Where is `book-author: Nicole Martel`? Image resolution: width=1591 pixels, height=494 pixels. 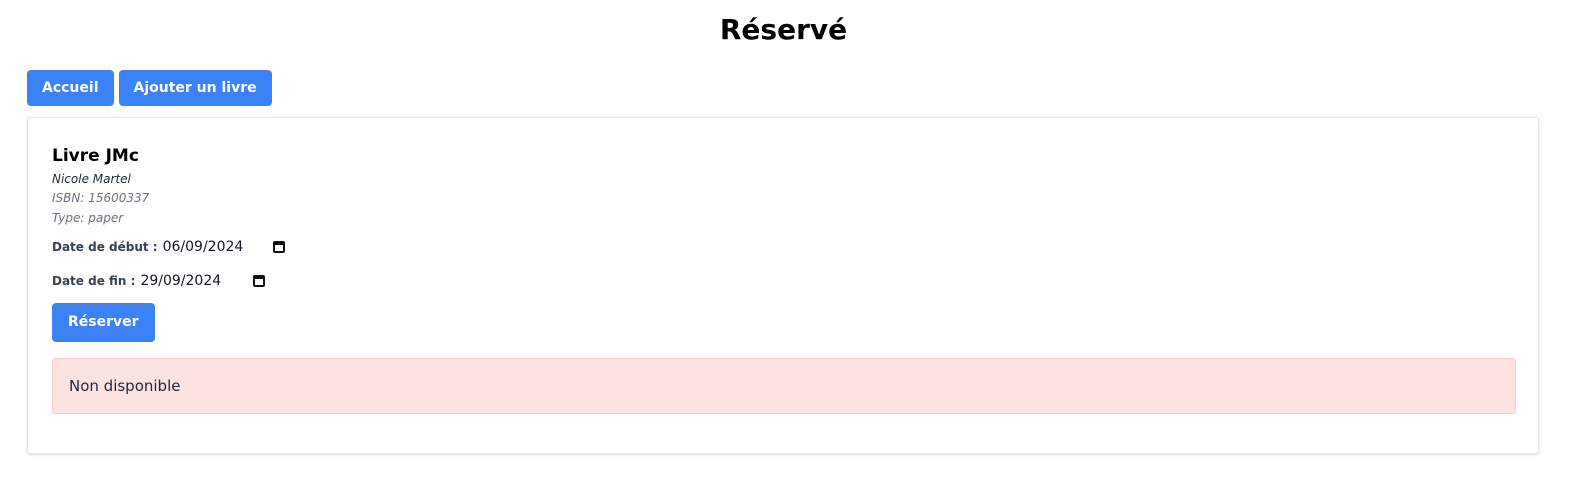 book-author: Nicole Martel is located at coordinates (91, 179).